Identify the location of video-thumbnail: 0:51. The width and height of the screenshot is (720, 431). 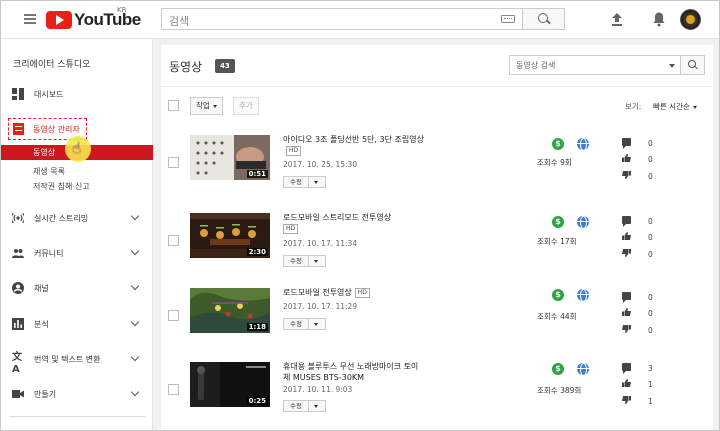
(230, 157).